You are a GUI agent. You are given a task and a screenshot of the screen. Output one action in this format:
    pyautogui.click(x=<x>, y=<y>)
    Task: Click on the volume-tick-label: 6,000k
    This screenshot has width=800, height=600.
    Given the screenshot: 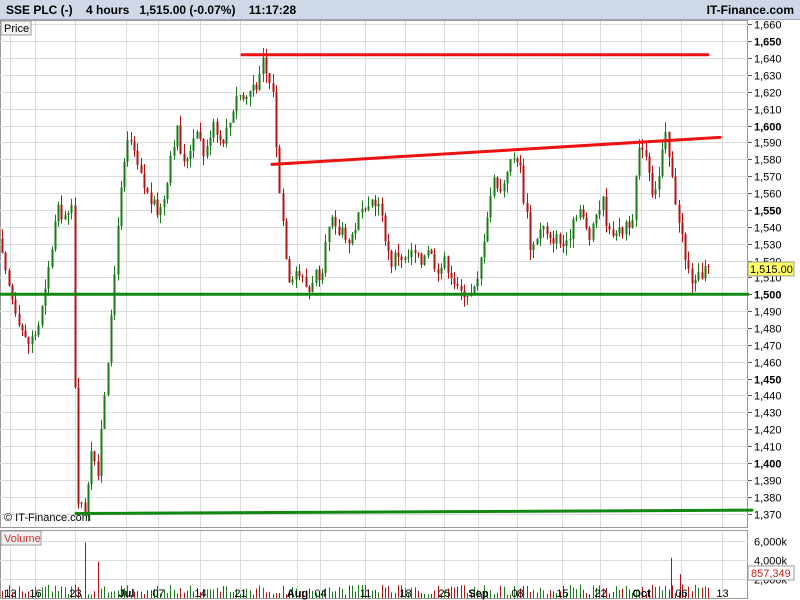 What is the action you would take?
    pyautogui.click(x=771, y=543)
    